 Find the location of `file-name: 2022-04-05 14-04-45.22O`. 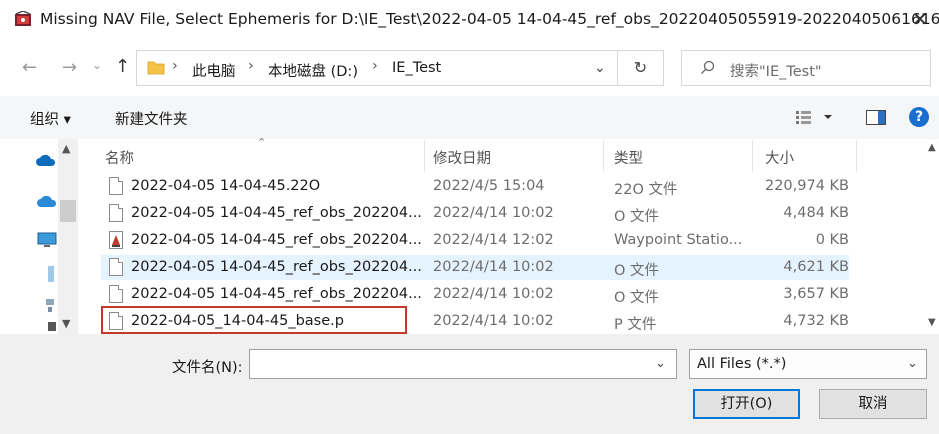

file-name: 2022-04-05 14-04-45.22O is located at coordinates (226, 186).